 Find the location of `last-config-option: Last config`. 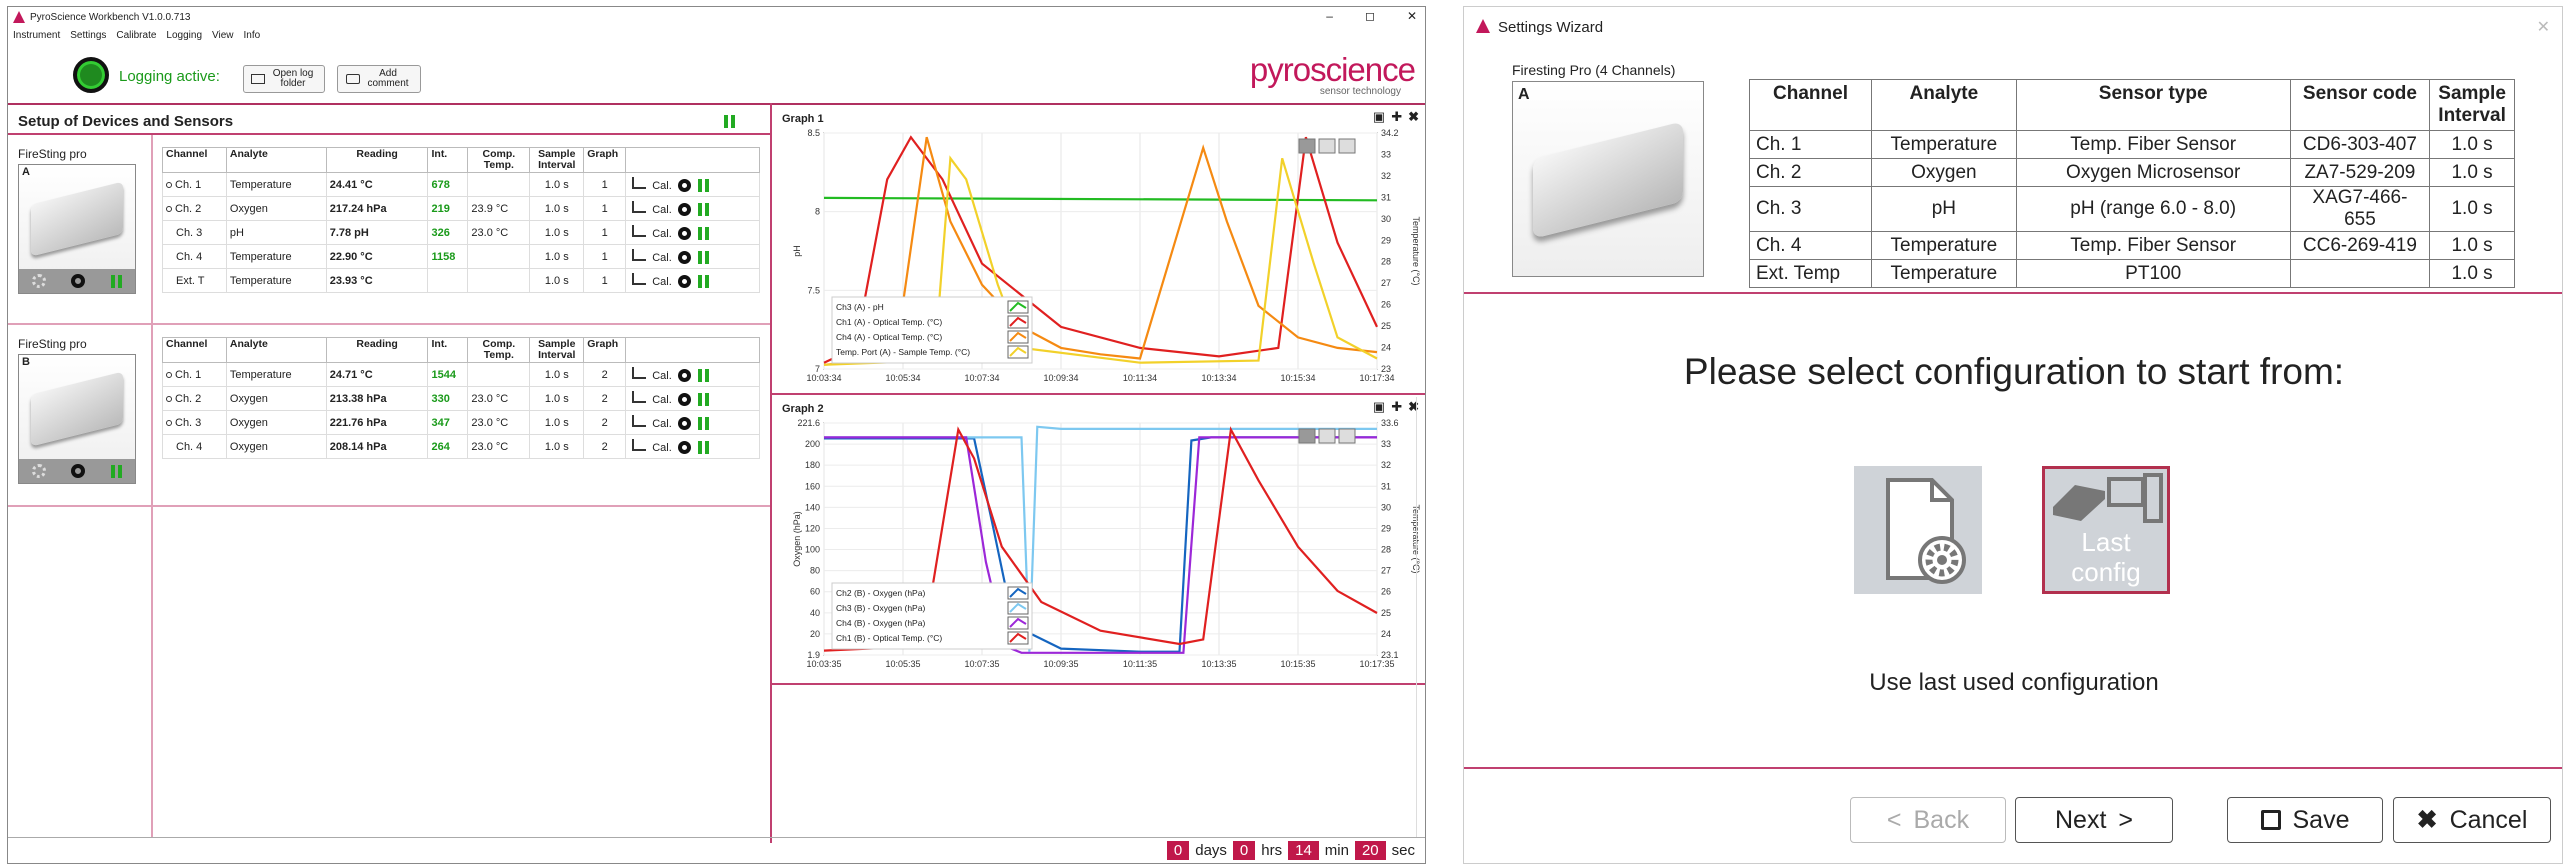

last-config-option: Last config is located at coordinates (2106, 530).